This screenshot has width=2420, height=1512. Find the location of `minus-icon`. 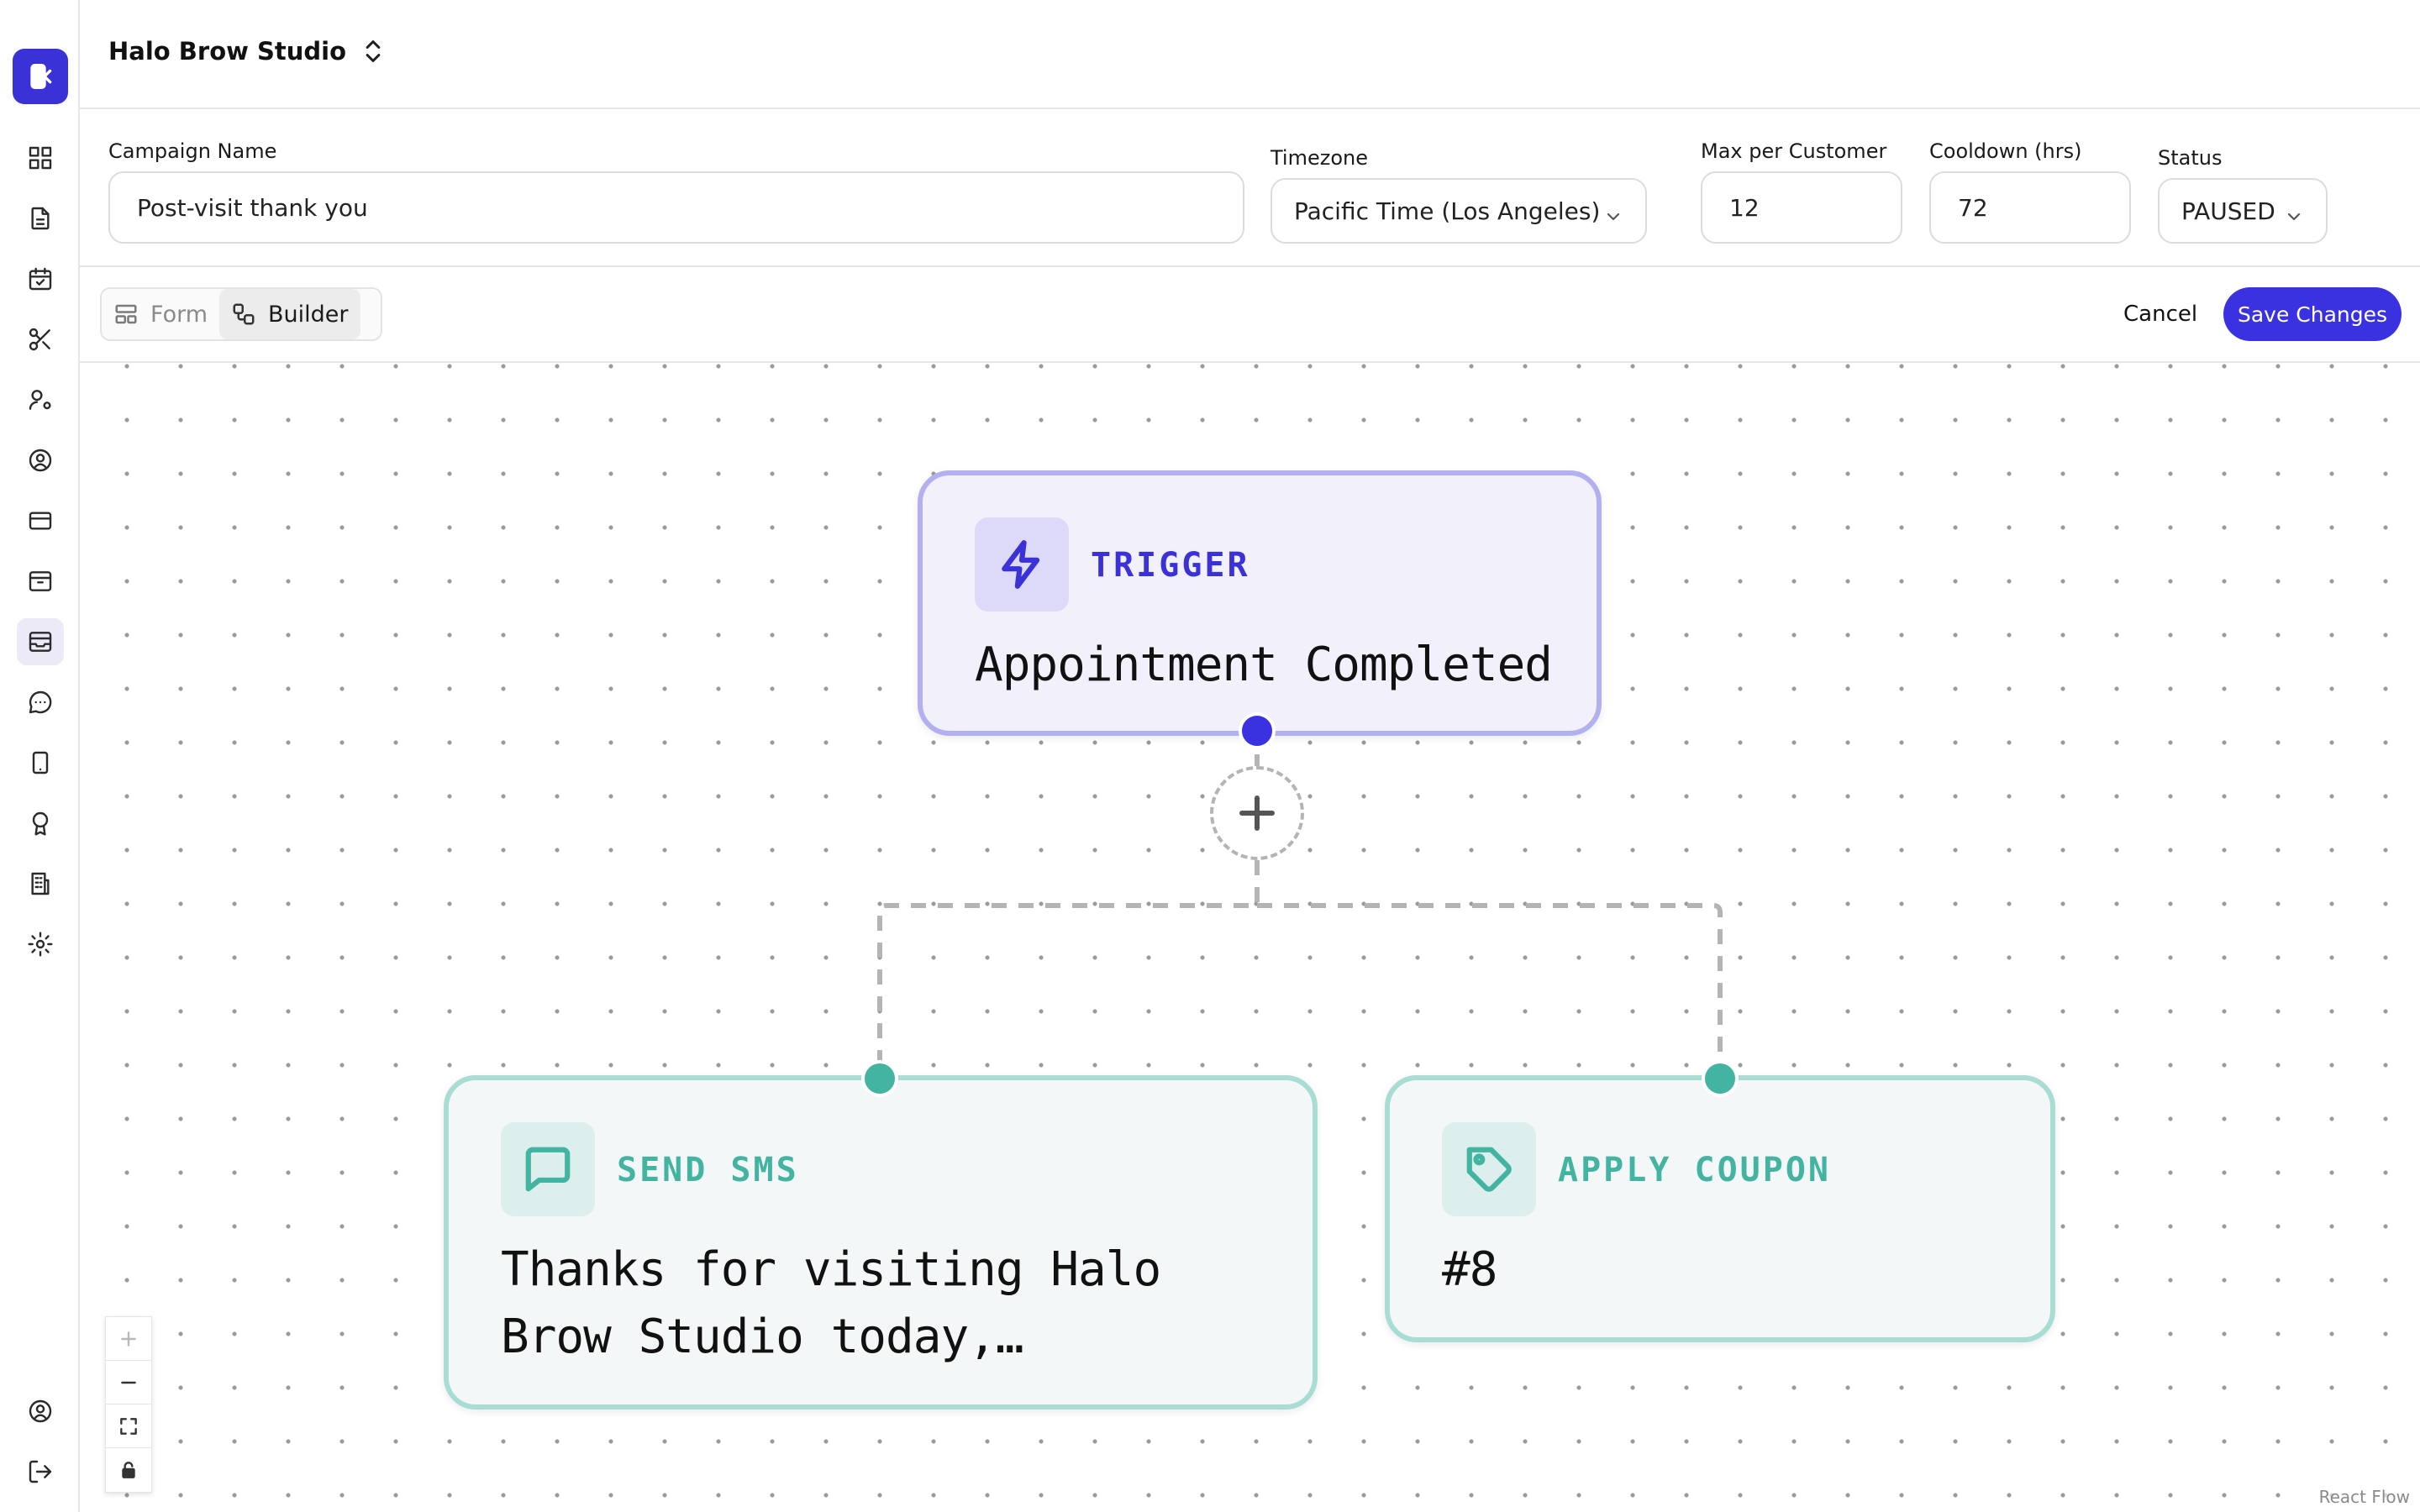

minus-icon is located at coordinates (128, 1382).